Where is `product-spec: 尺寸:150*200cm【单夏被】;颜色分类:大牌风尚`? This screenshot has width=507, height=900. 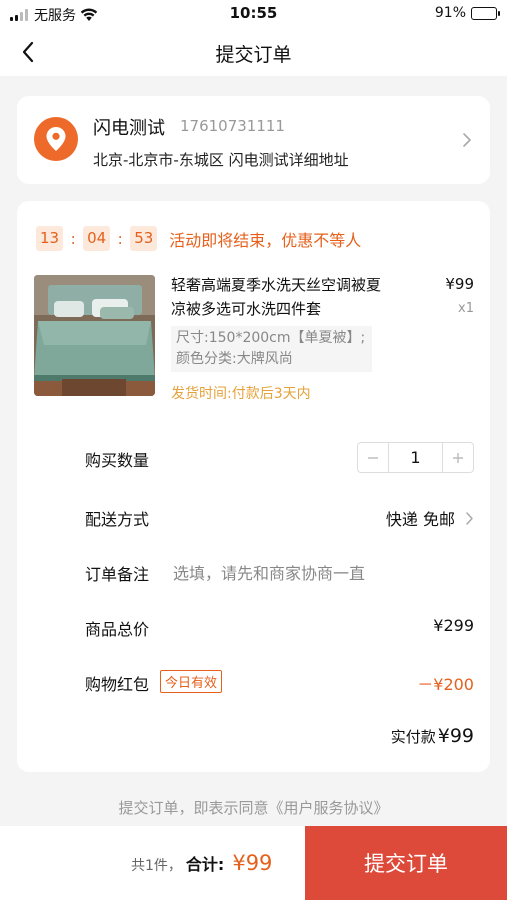
product-spec: 尺寸:150*200cm【单夏被】;颜色分类:大牌风尚 is located at coordinates (271, 349).